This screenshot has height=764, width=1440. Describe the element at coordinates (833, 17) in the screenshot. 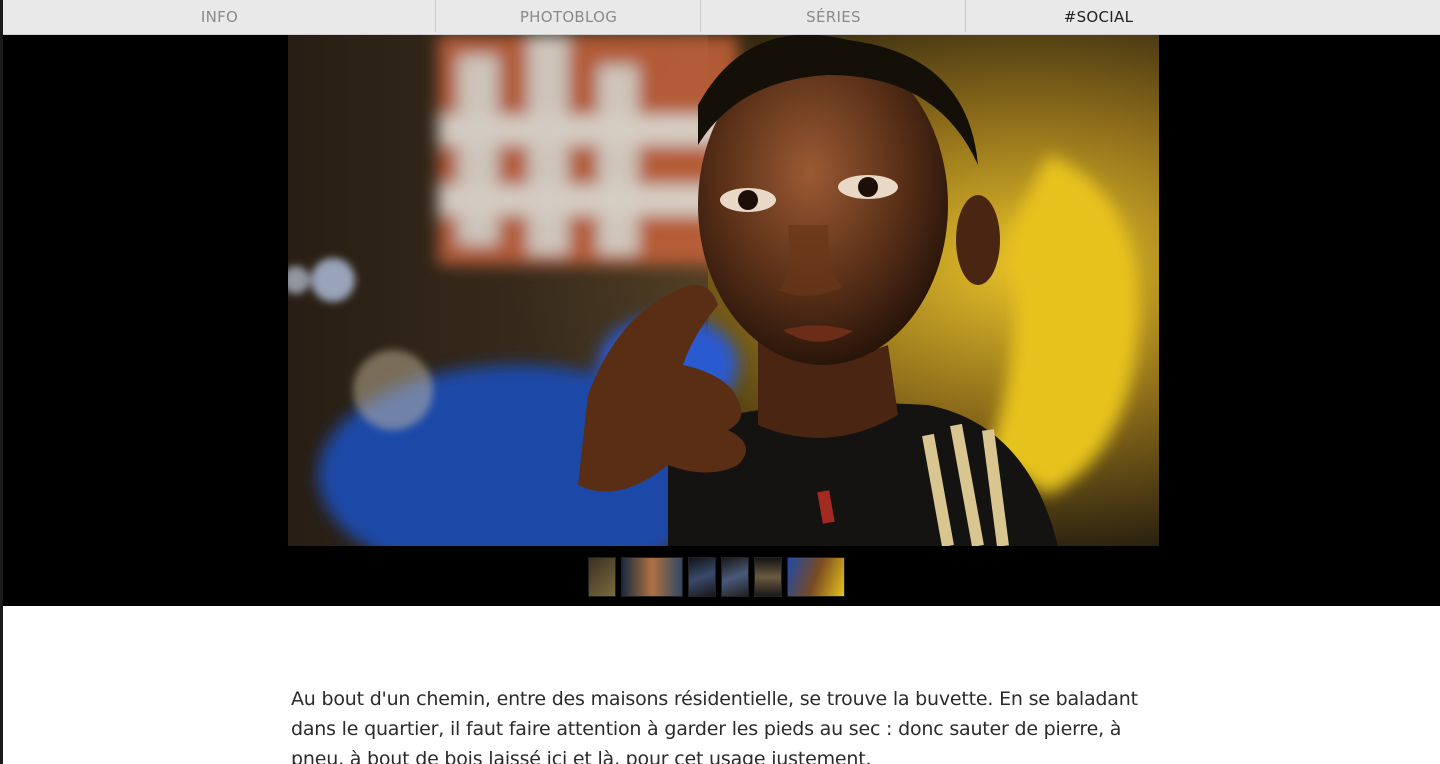

I see `nav-item-series: SÉRIES` at that location.